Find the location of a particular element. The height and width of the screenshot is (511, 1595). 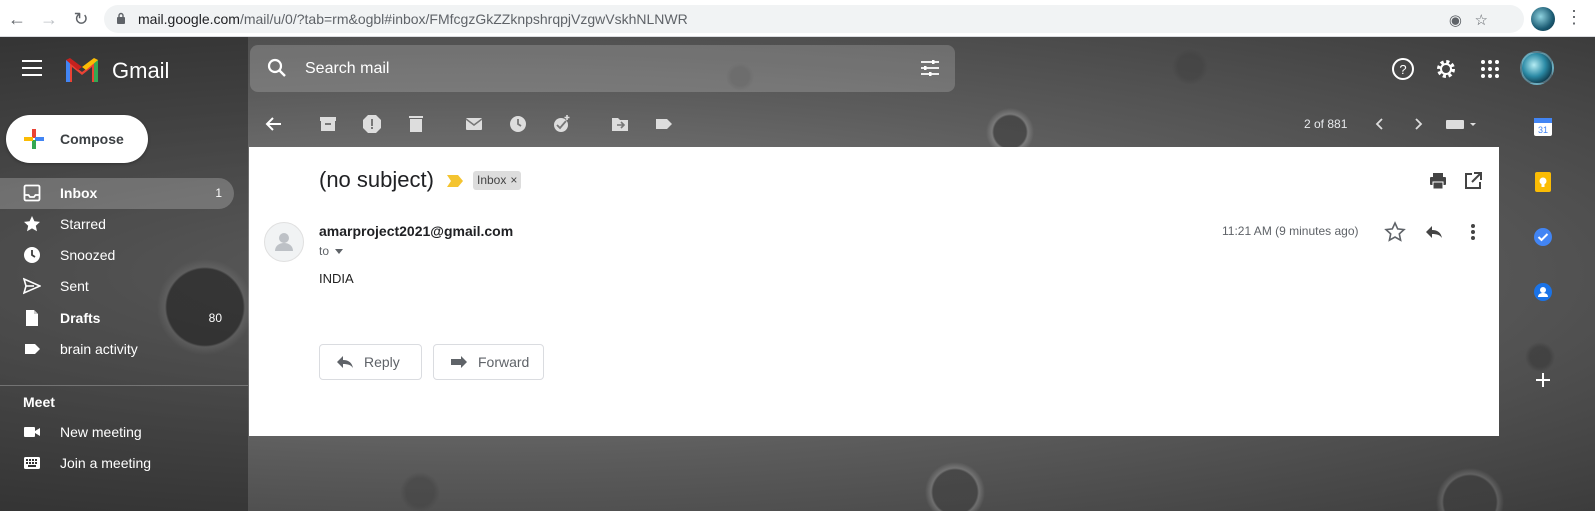

person-icon is located at coordinates (284, 242).